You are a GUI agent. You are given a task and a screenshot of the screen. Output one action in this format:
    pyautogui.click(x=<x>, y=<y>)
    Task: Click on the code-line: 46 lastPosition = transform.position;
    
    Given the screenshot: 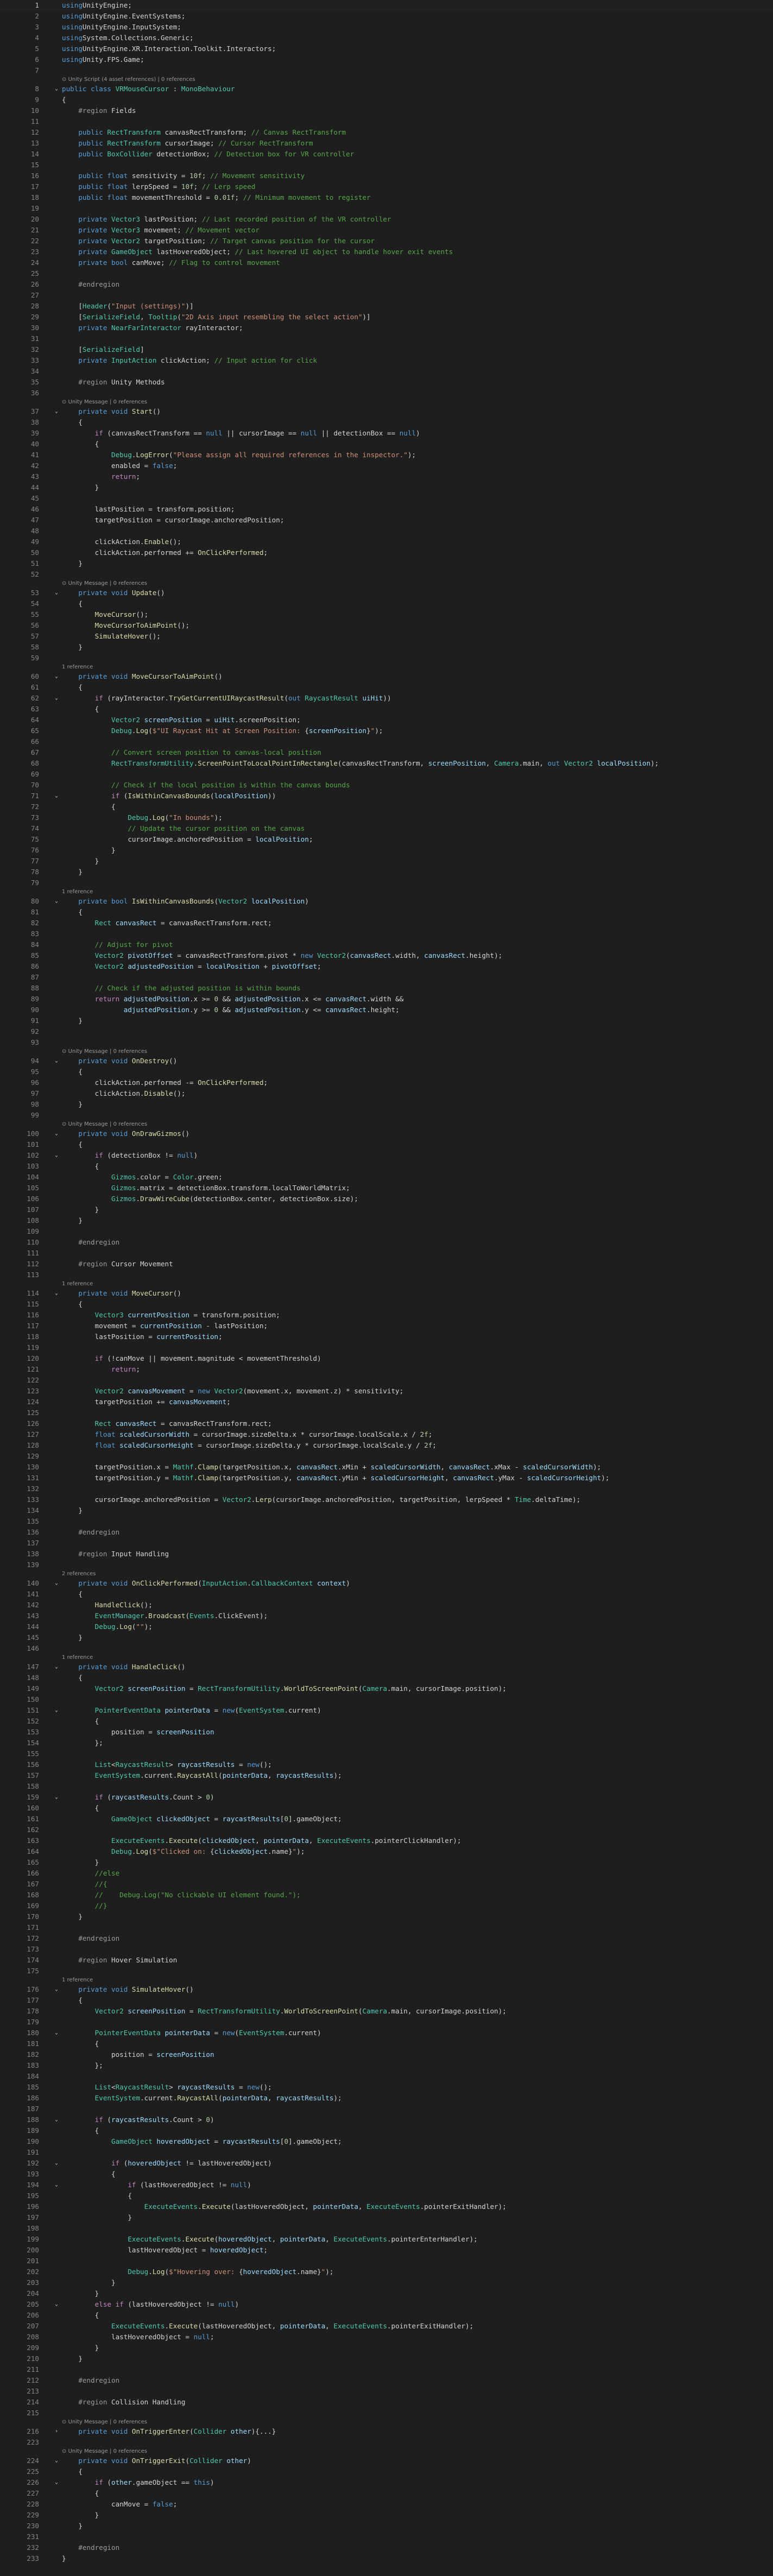 What is the action you would take?
    pyautogui.click(x=386, y=509)
    